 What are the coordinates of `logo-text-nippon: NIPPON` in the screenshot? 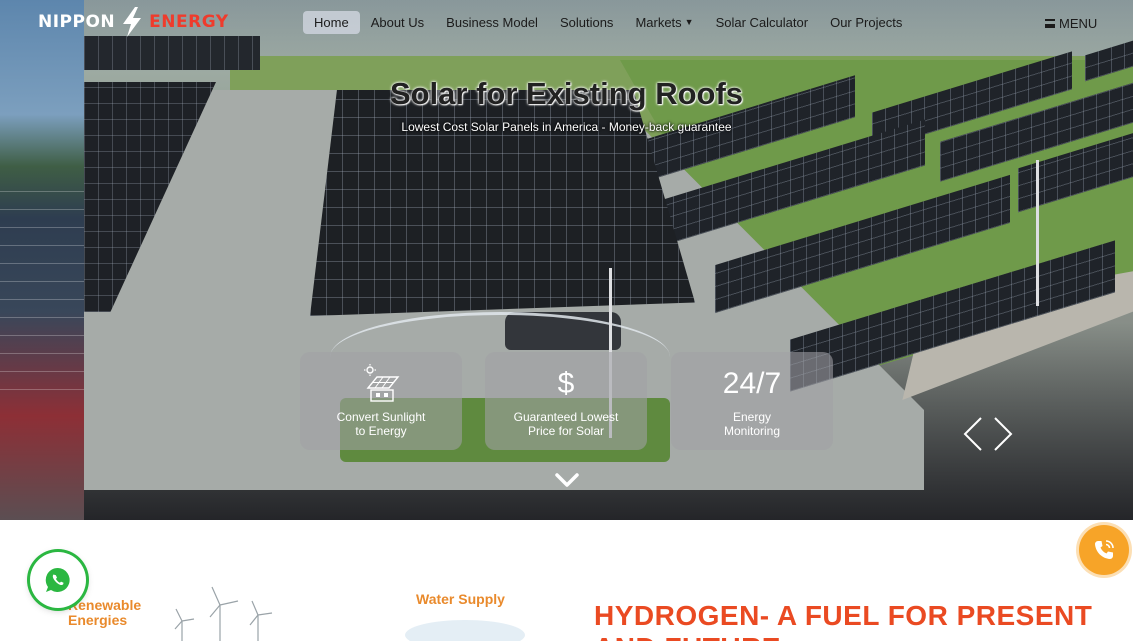 It's located at (77, 22).